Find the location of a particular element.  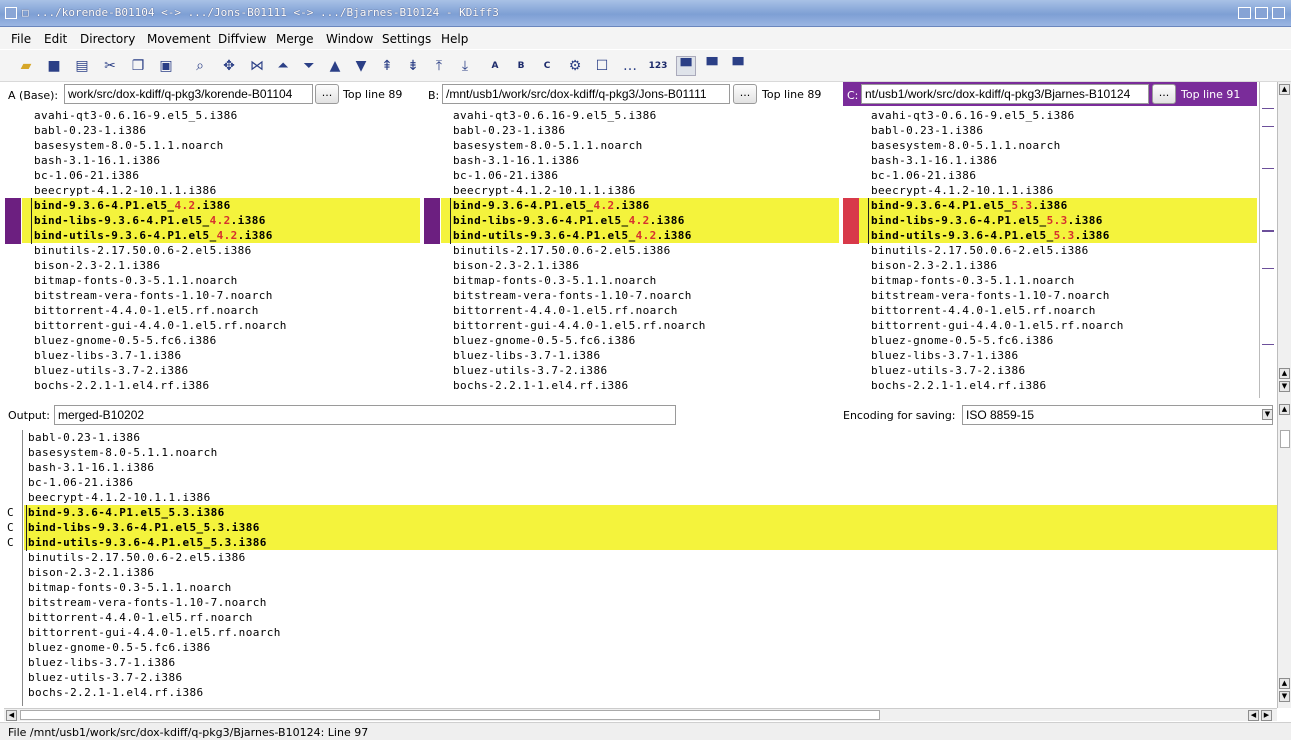

menu-help: Help is located at coordinates (454, 39).